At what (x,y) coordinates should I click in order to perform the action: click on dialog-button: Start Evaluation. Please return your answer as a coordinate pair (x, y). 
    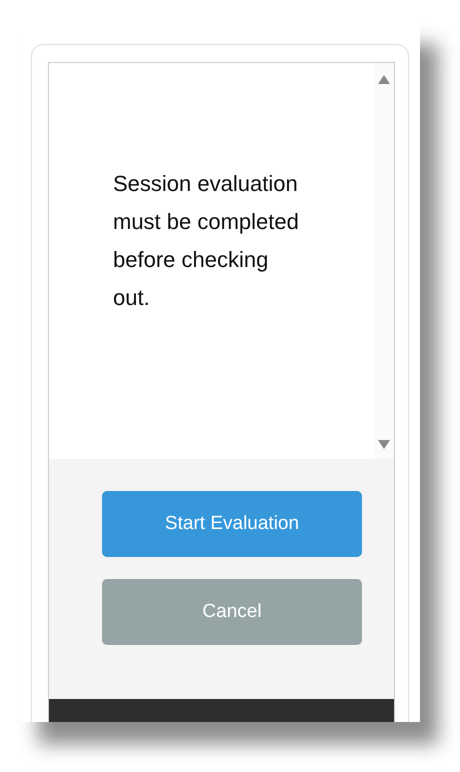
    Looking at the image, I should click on (232, 524).